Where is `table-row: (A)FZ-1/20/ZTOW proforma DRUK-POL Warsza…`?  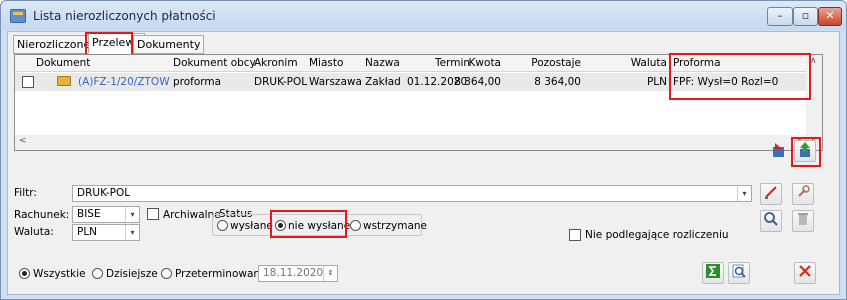
table-row: (A)FZ-1/20/ZTOW proforma DRUK-POL Warsza… is located at coordinates (410, 82).